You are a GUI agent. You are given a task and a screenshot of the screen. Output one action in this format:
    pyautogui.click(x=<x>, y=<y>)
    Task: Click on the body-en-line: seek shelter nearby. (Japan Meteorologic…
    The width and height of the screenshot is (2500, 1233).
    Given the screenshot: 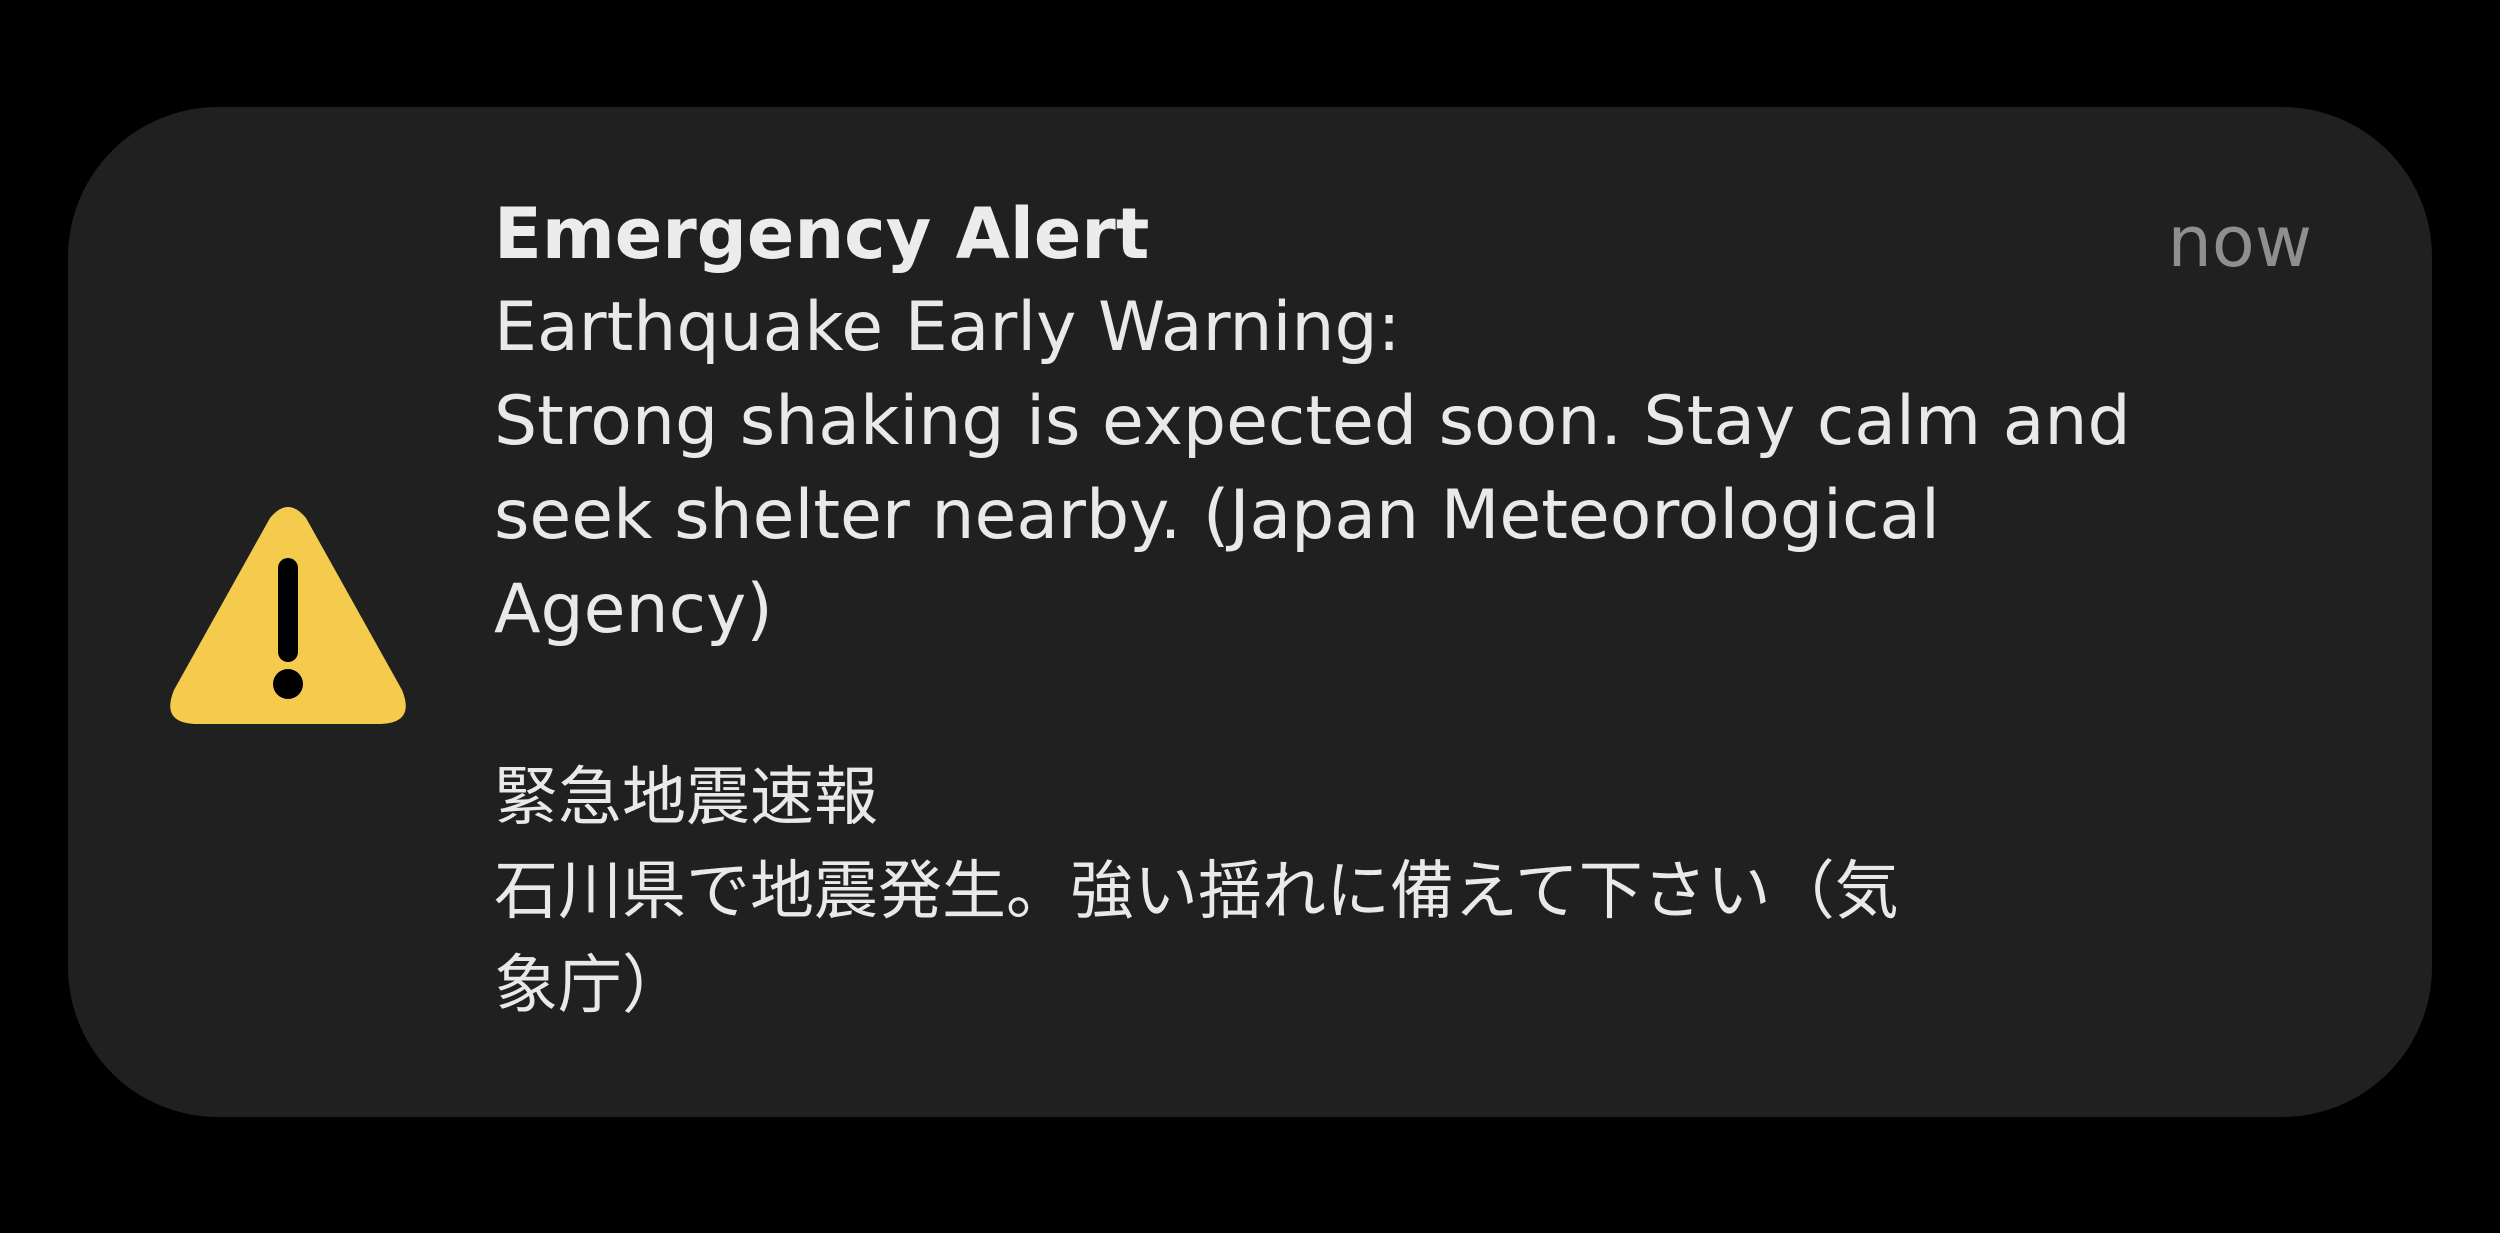 What is the action you would take?
    pyautogui.click(x=1217, y=515)
    